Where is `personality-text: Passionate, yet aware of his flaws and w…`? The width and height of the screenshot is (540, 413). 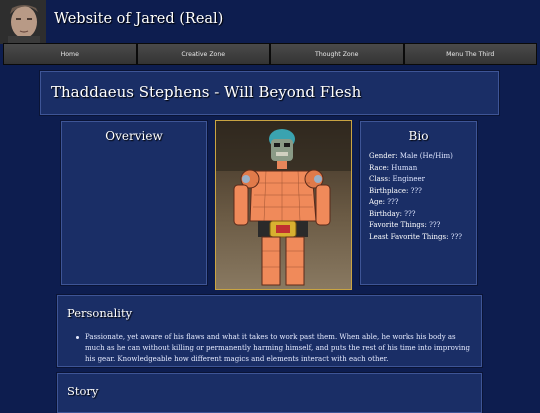 personality-text: Passionate, yet aware of his flaws and w… is located at coordinates (278, 348).